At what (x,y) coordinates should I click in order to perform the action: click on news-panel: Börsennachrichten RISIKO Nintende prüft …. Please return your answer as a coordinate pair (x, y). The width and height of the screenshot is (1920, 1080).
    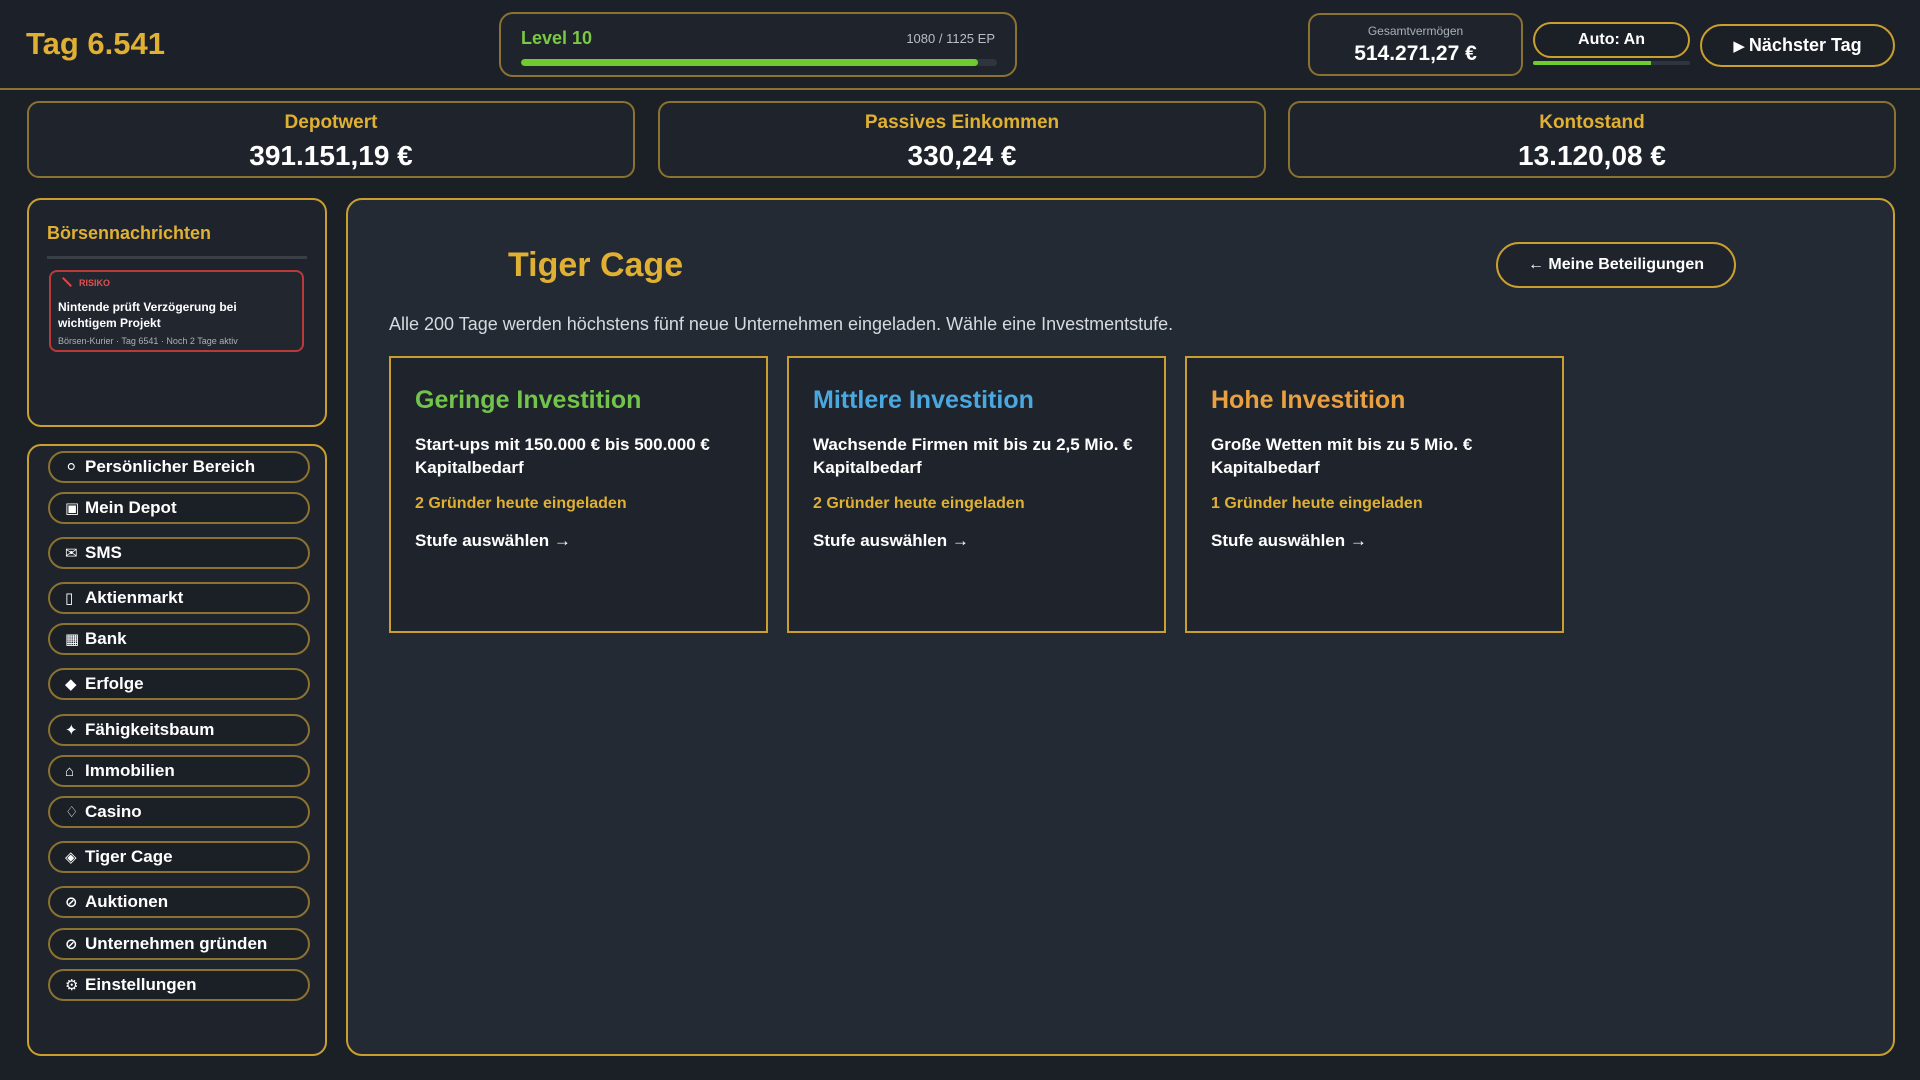
    Looking at the image, I should click on (177, 312).